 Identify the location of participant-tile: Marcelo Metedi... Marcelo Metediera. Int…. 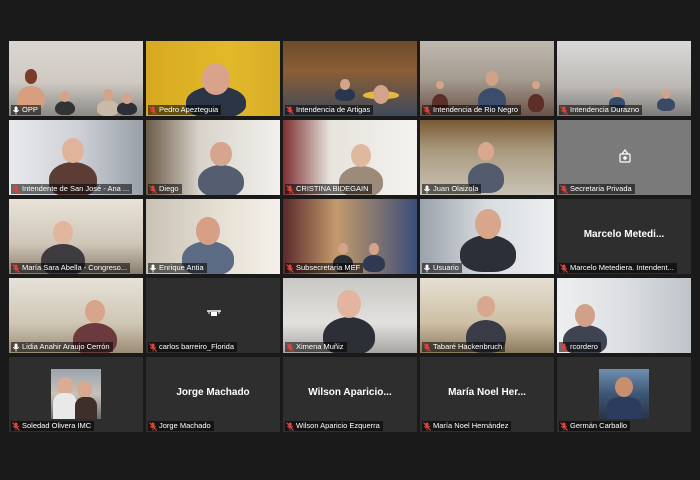
(624, 236).